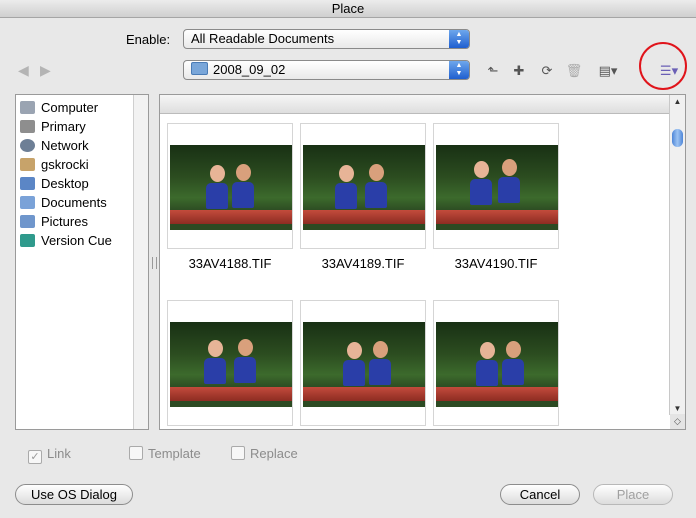 This screenshot has width=696, height=518. I want to click on location-popup-value: 2008_09_02, so click(249, 69).